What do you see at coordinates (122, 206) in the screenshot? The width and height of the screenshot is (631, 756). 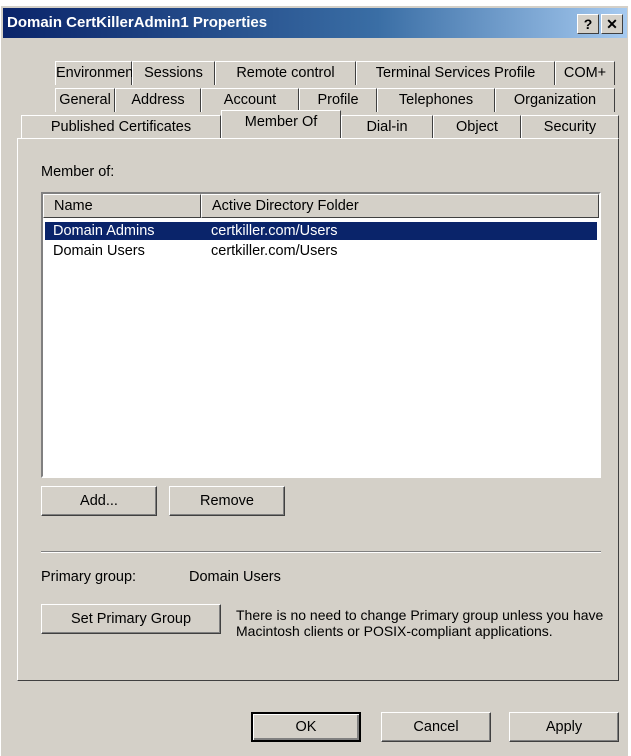 I see `column-header-name: Name` at bounding box center [122, 206].